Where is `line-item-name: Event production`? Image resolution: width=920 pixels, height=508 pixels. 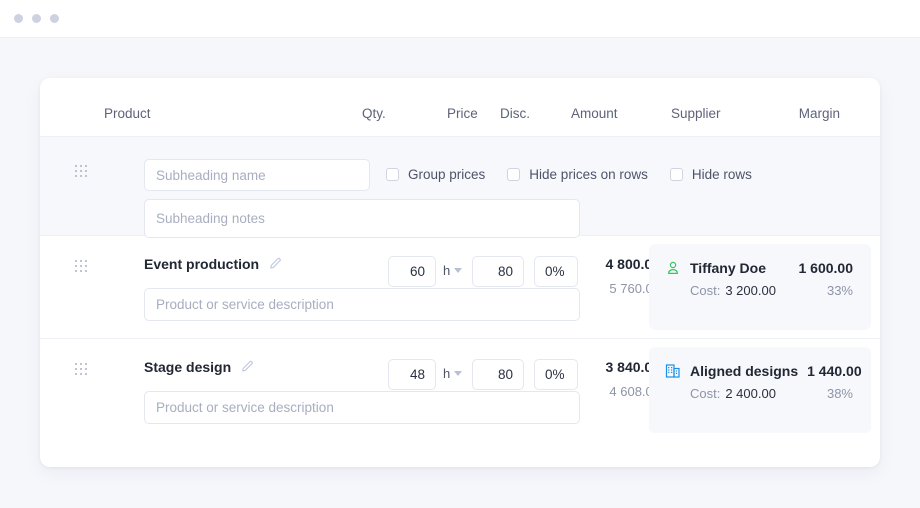
line-item-name: Event production is located at coordinates (202, 264).